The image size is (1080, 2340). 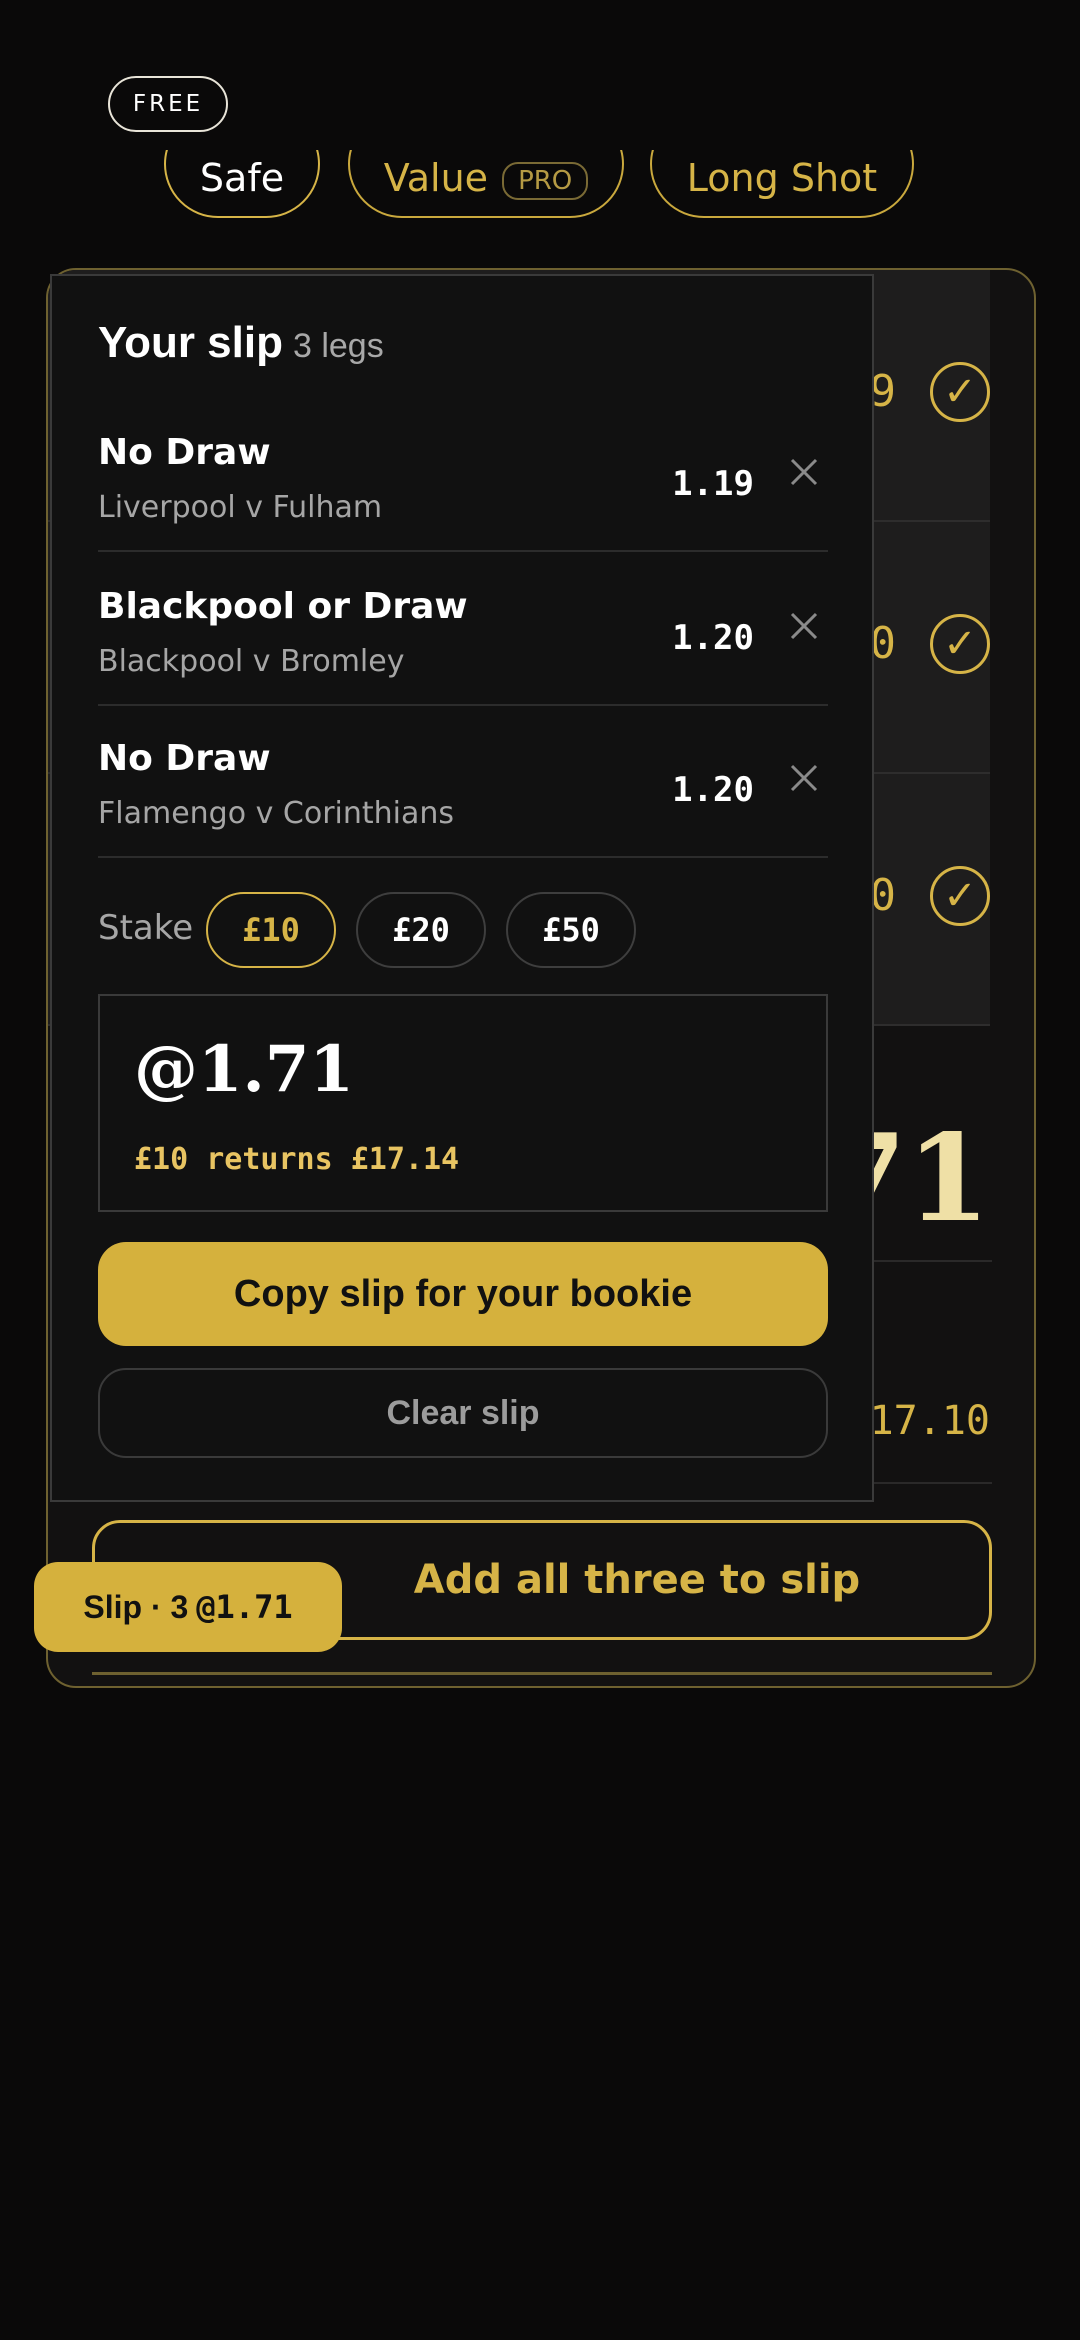 I want to click on tab-value: Value PRO, so click(x=486, y=184).